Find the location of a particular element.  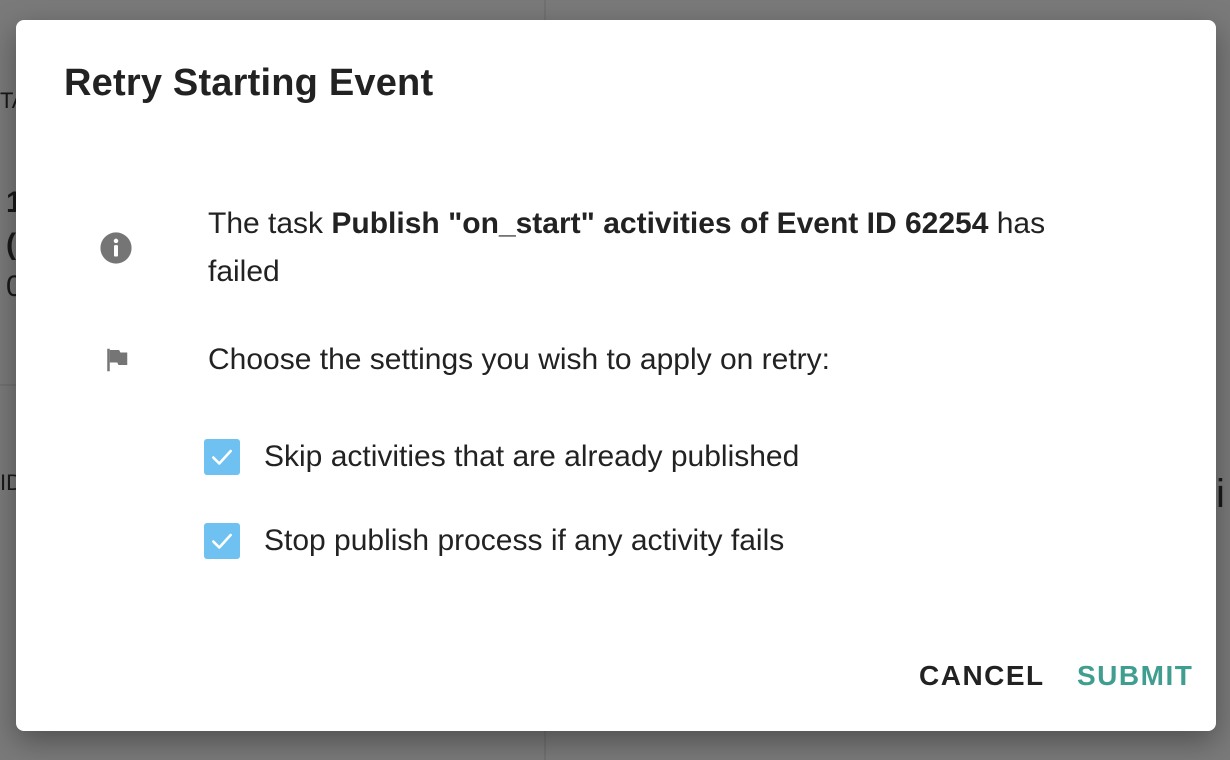

skip-published-checkbox is located at coordinates (222, 457).